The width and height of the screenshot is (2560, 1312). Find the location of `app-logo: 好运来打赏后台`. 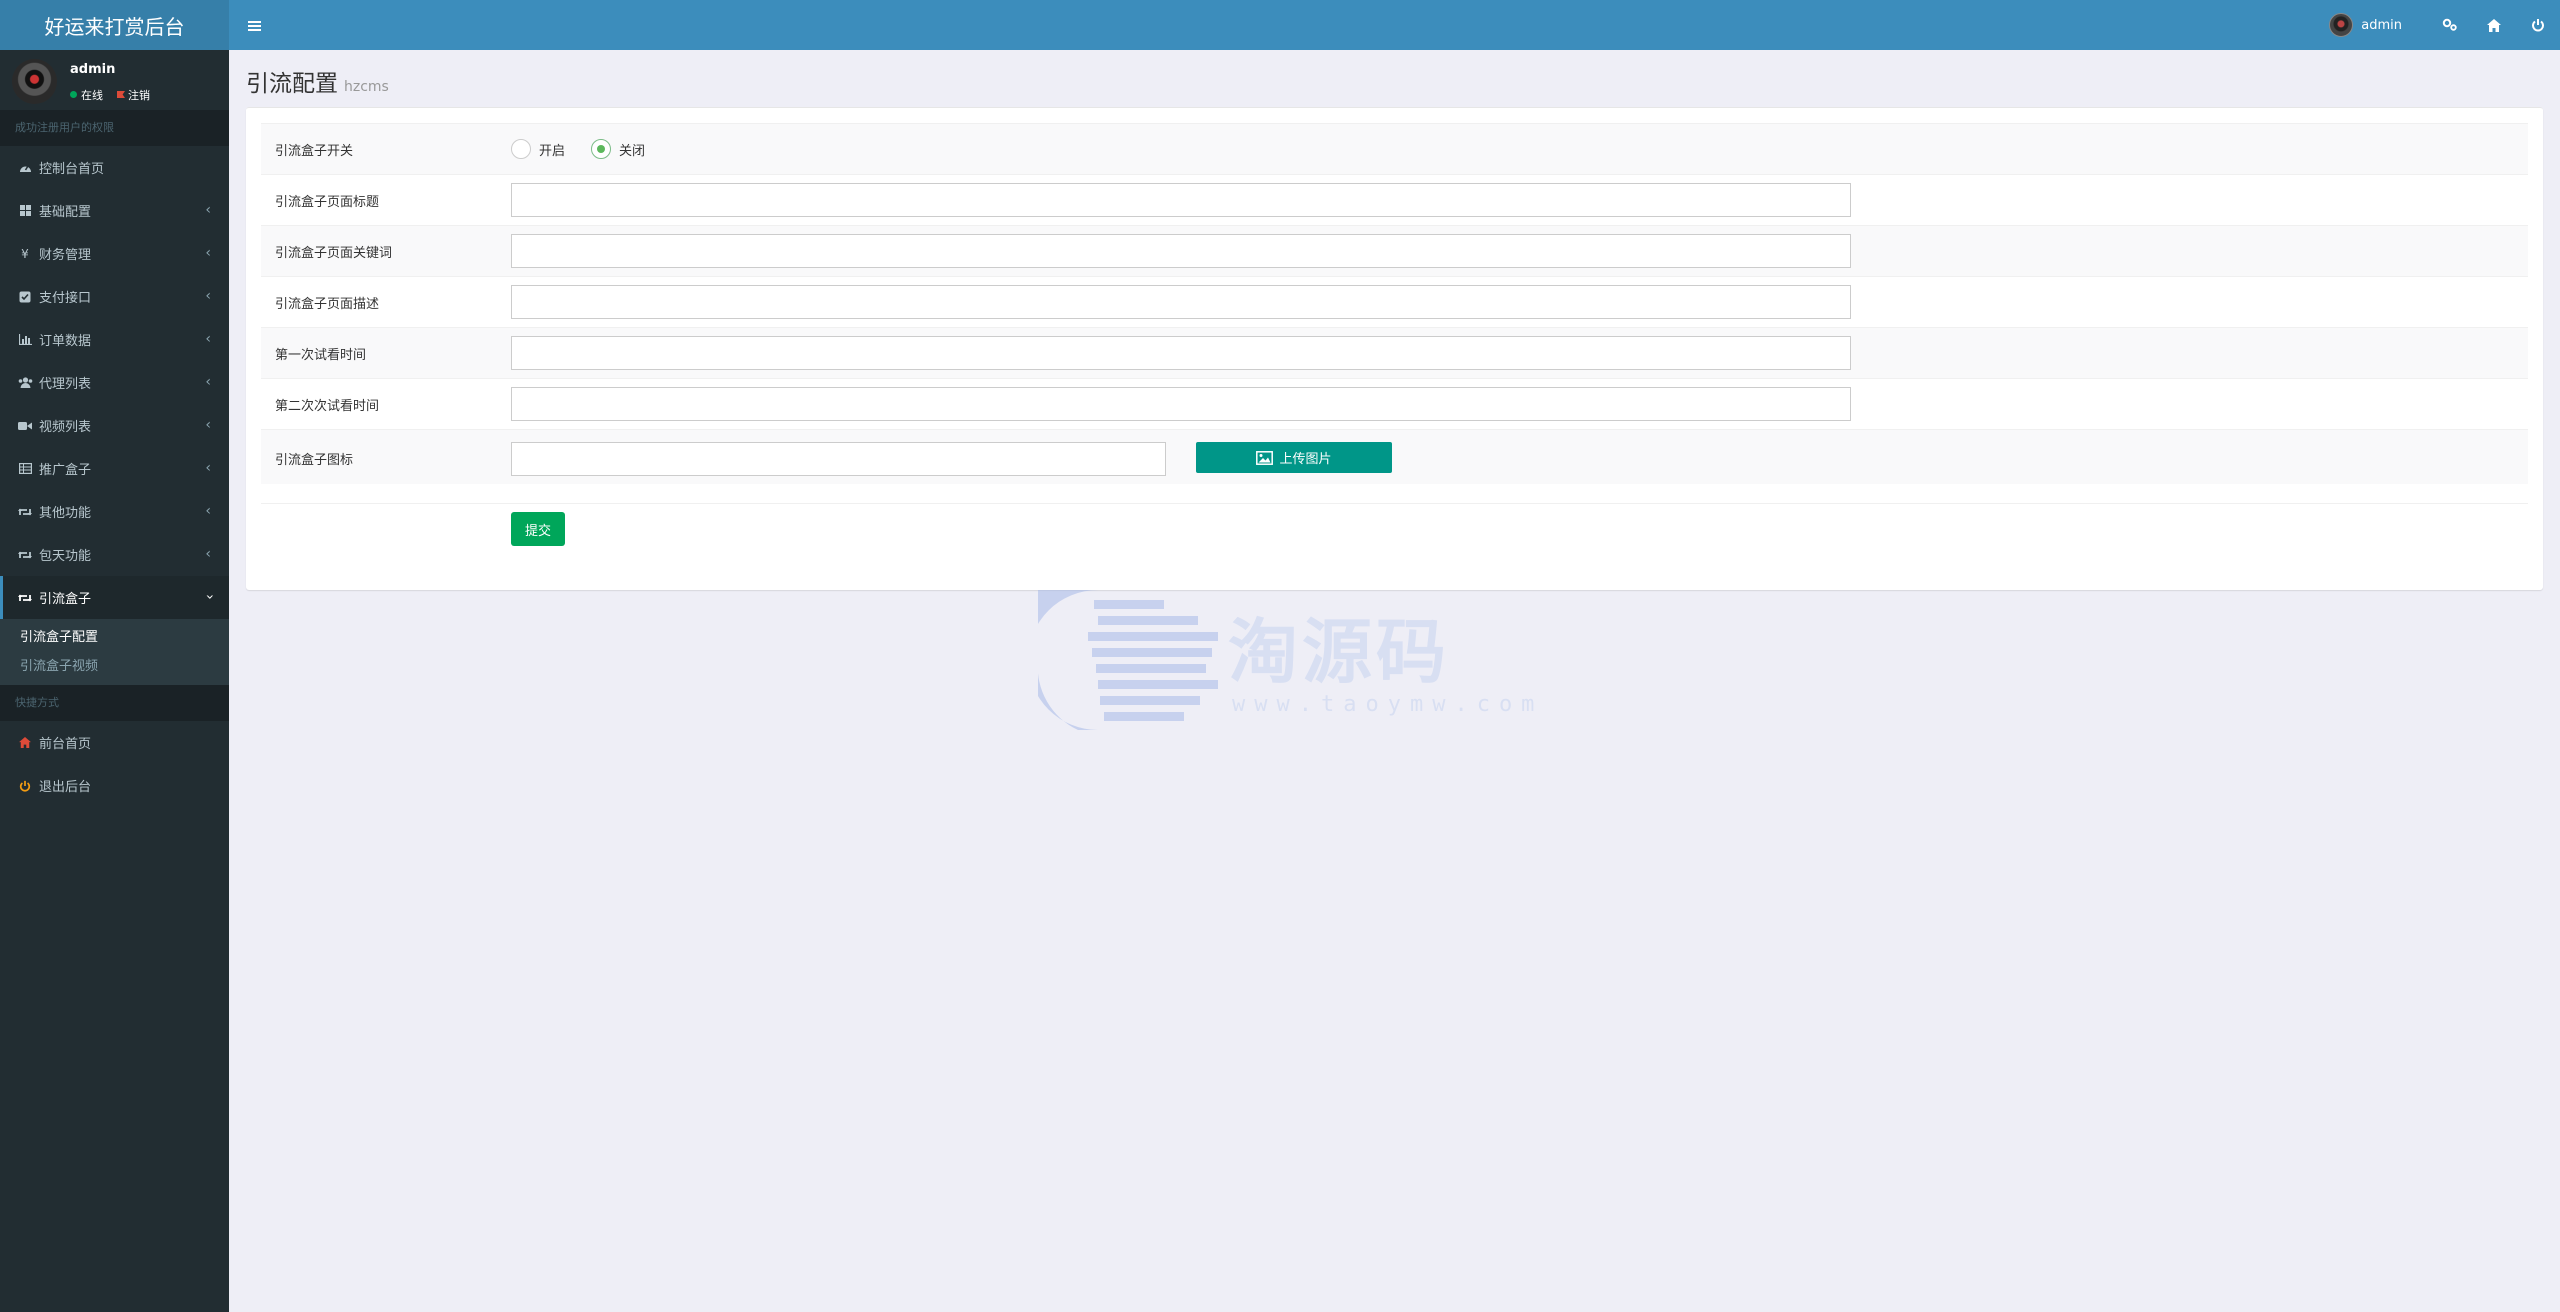

app-logo: 好运来打赏后台 is located at coordinates (114, 25).